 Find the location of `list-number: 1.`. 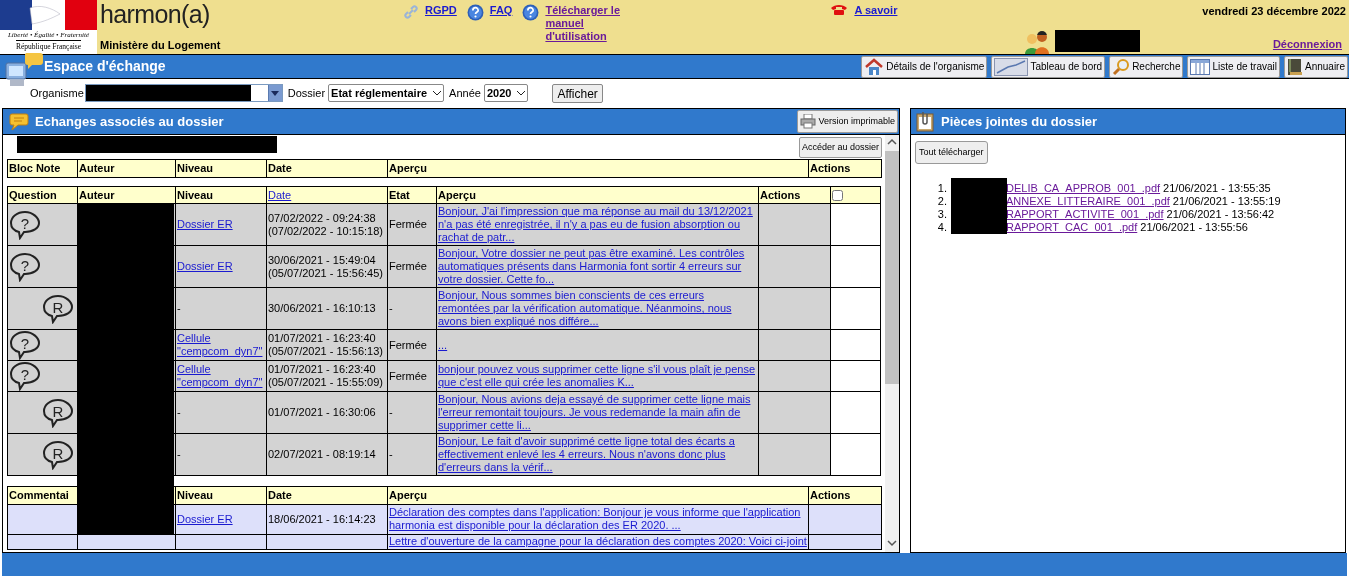

list-number: 1. is located at coordinates (941, 188).